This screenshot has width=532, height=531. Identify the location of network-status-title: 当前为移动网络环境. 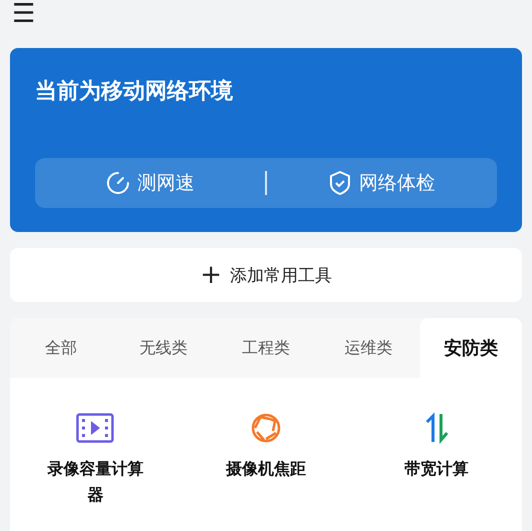
(134, 92).